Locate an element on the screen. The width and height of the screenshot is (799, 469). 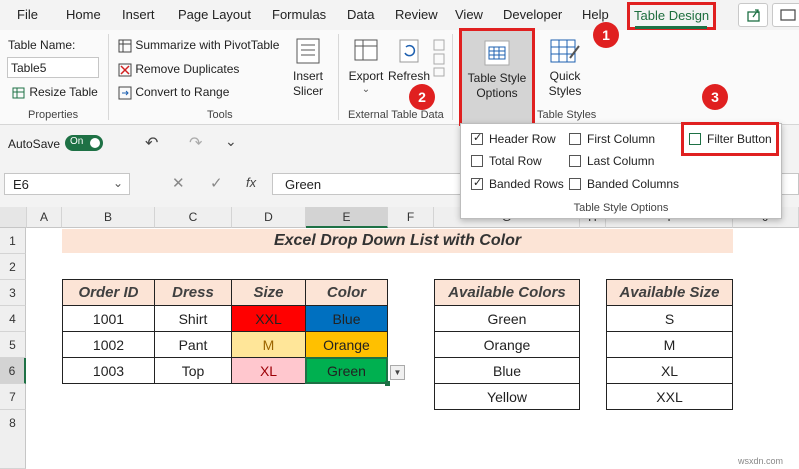
available-color-item: Blue is located at coordinates (507, 370).